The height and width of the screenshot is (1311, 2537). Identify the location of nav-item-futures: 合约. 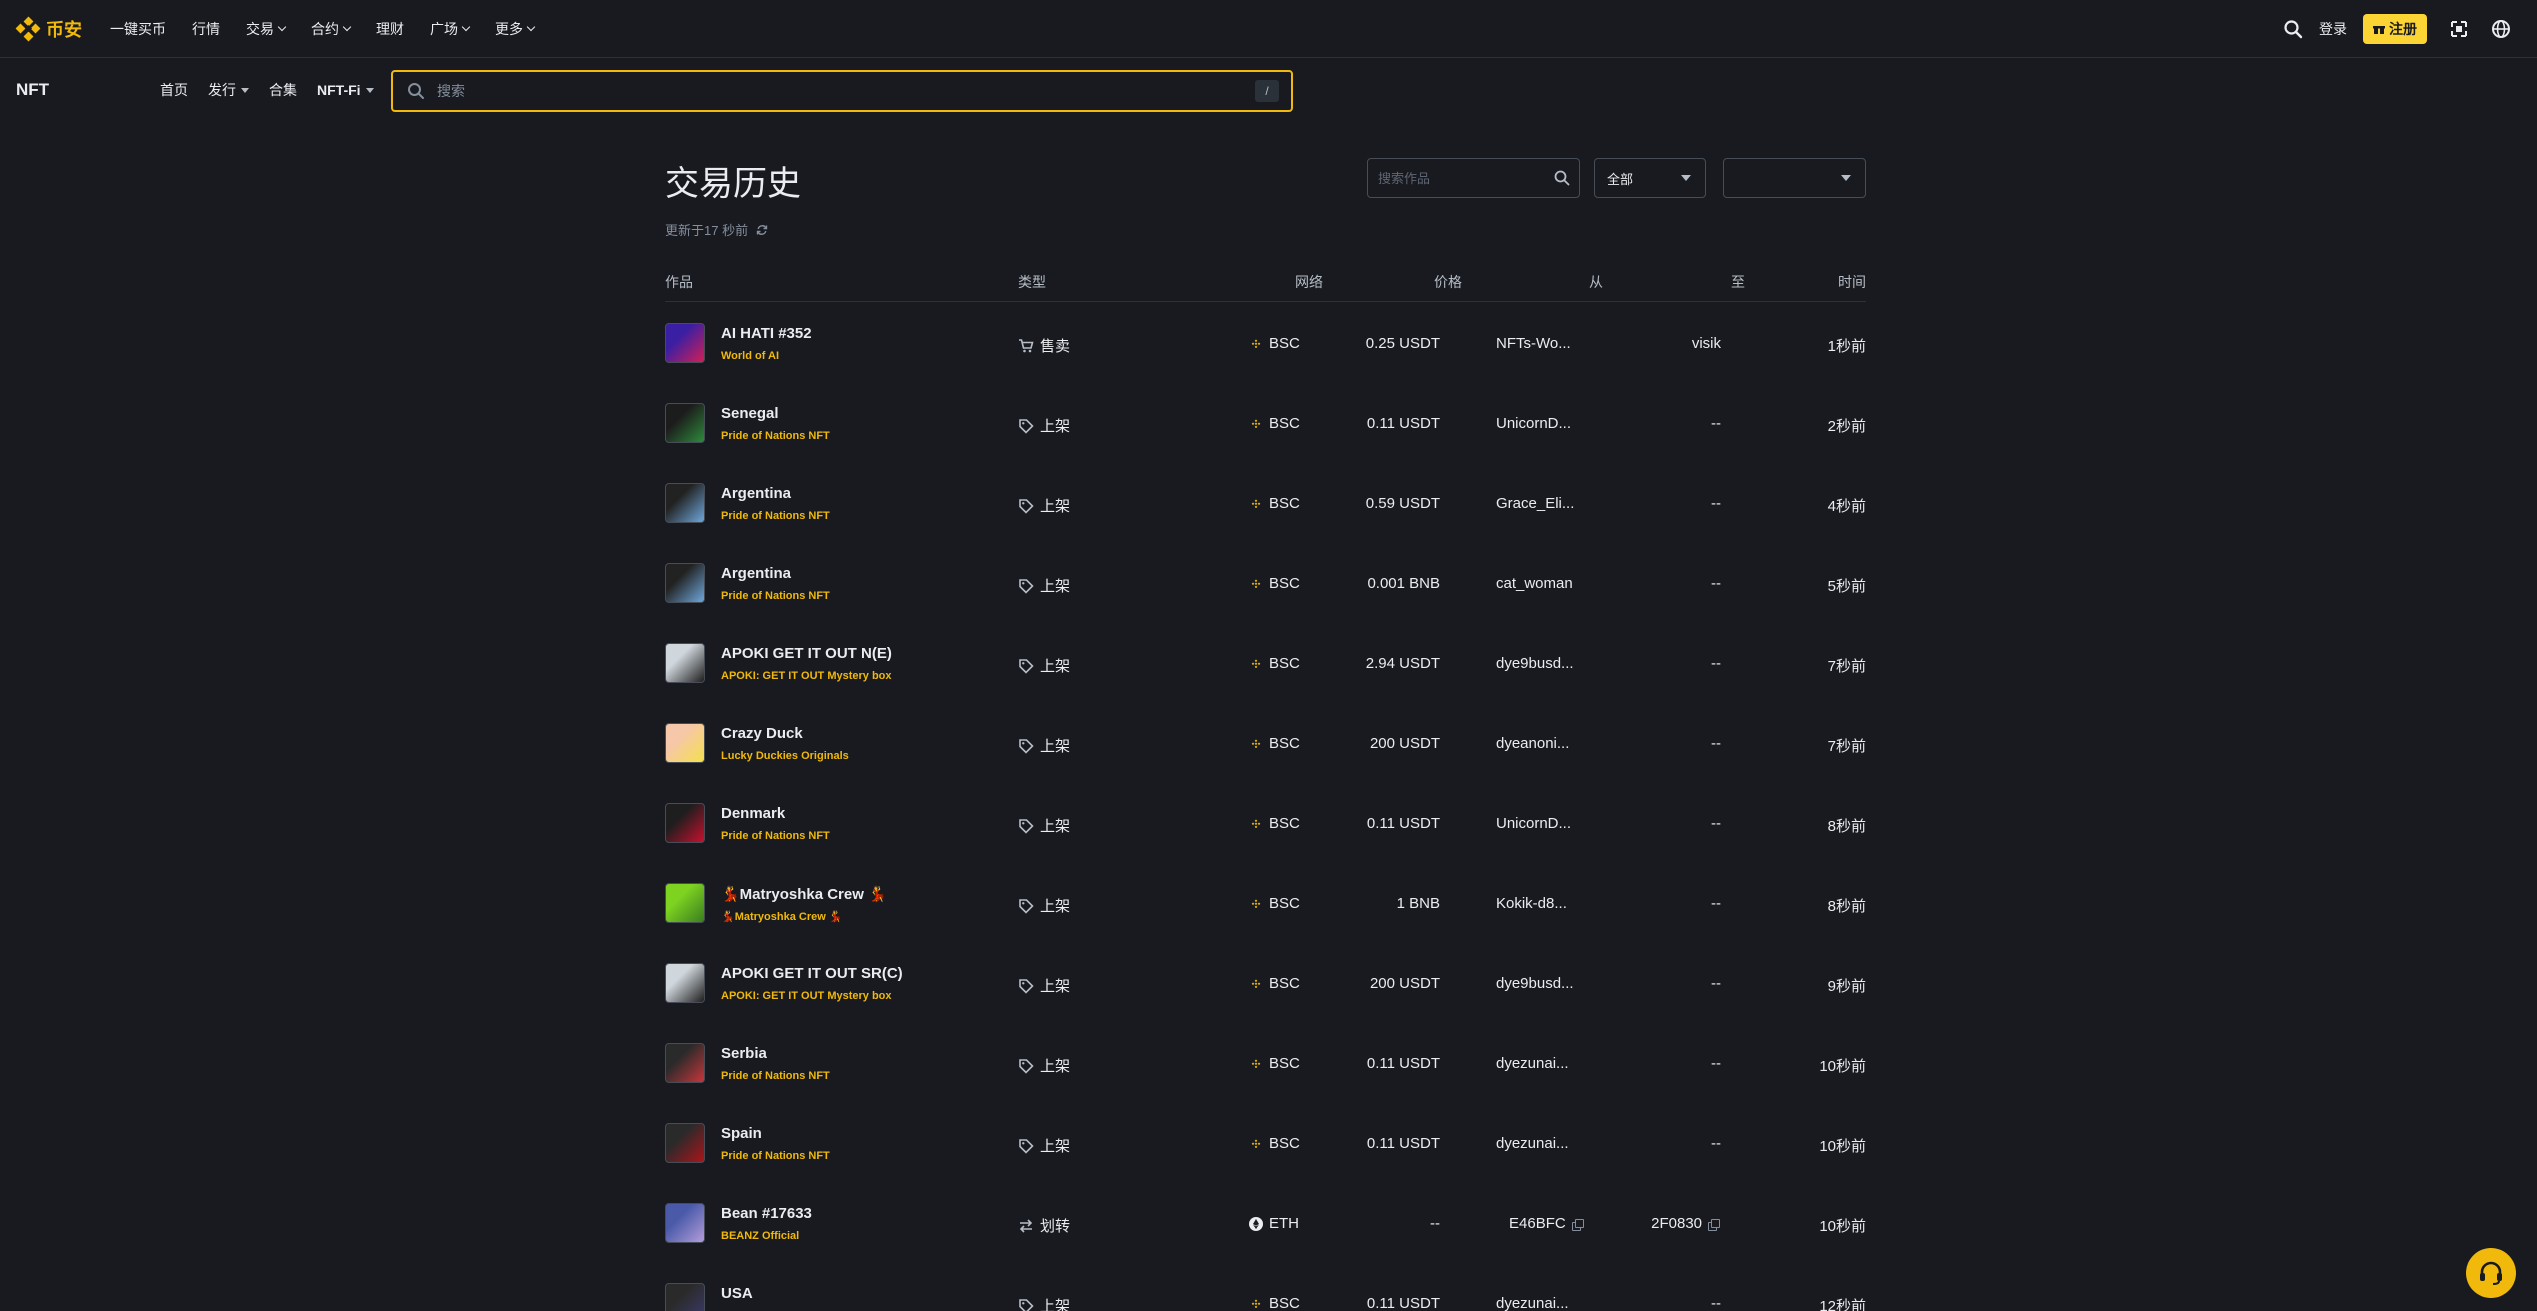
(331, 29).